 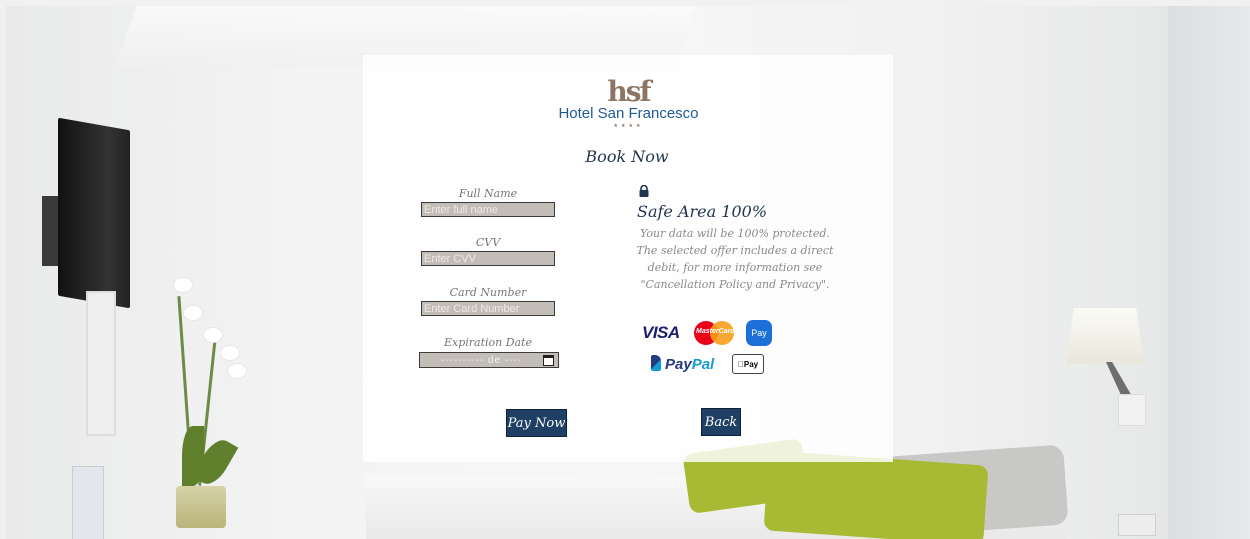 I want to click on safe-area-title: Safe Area 100%, so click(x=702, y=211).